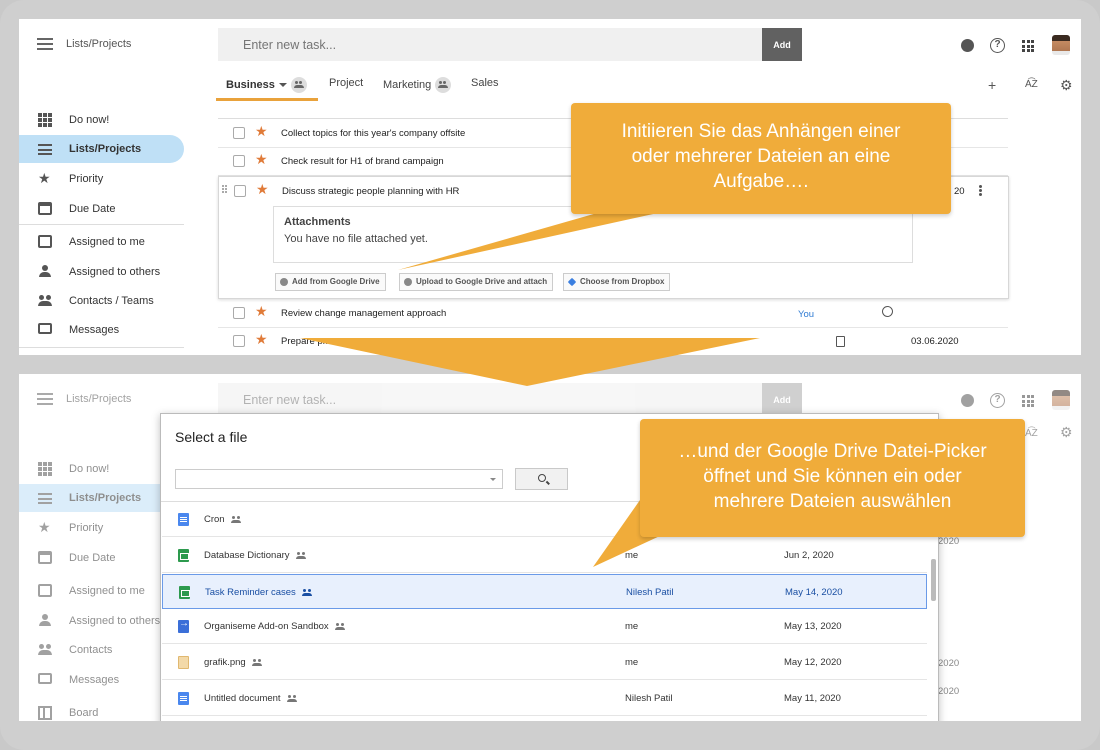  I want to click on list-icon, so click(45, 498).